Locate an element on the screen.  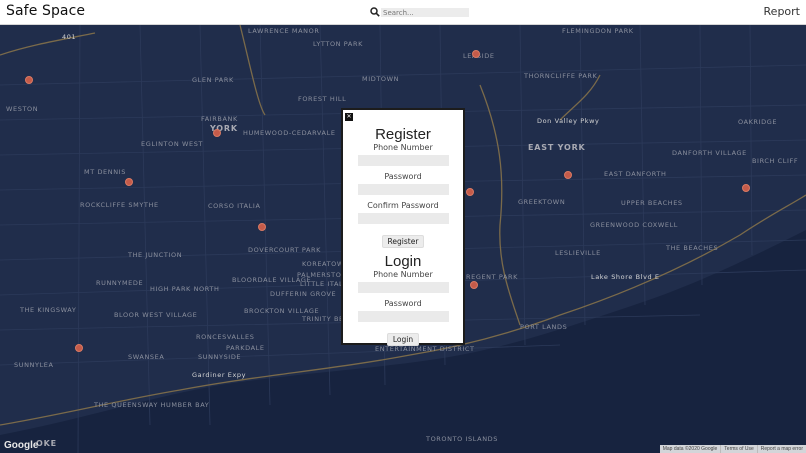
register-password-label: Password is located at coordinates (403, 176).